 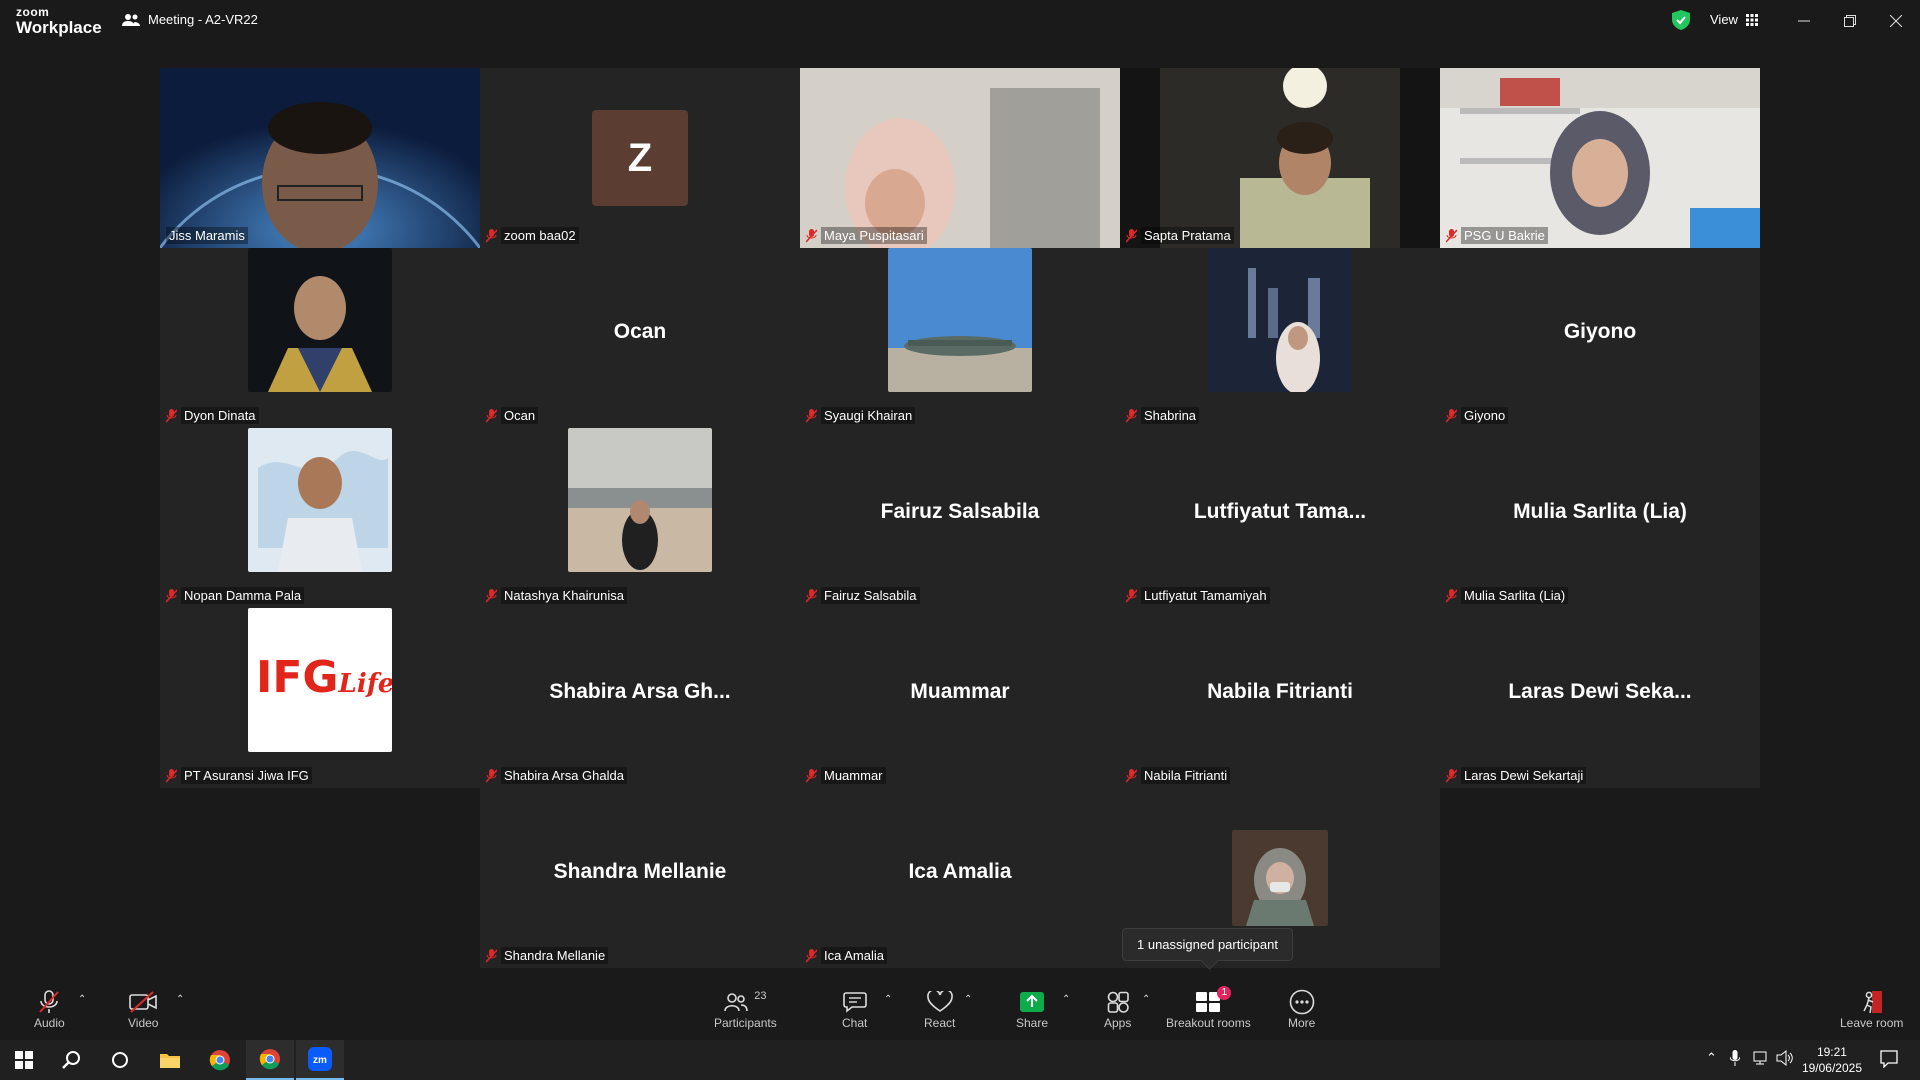 I want to click on participant-name-label: PSG U Bakrie, so click(x=1497, y=235).